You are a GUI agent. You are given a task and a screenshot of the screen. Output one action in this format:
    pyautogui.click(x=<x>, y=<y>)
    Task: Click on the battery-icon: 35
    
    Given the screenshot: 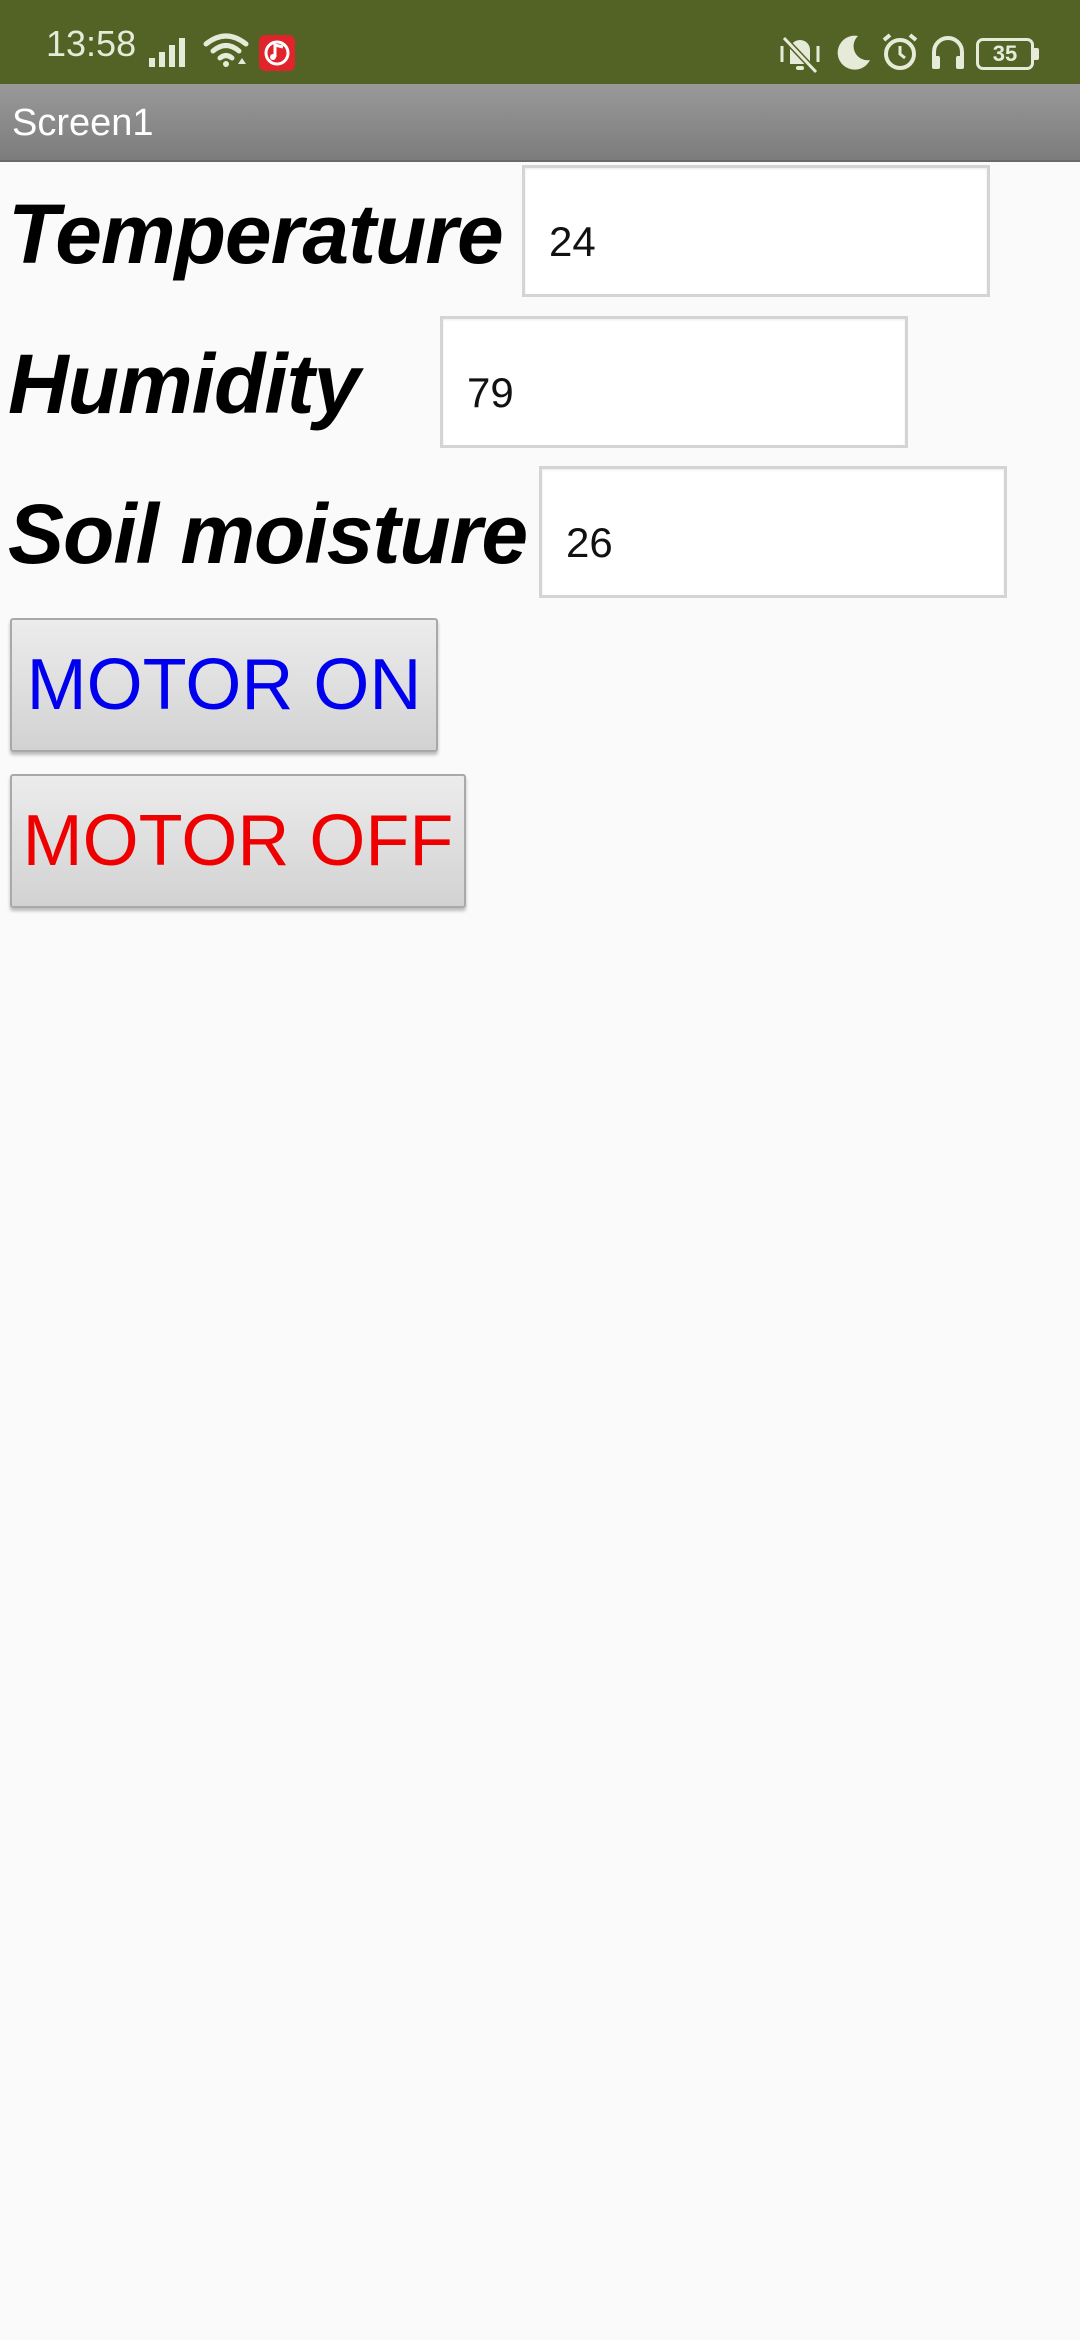 What is the action you would take?
    pyautogui.click(x=1005, y=54)
    